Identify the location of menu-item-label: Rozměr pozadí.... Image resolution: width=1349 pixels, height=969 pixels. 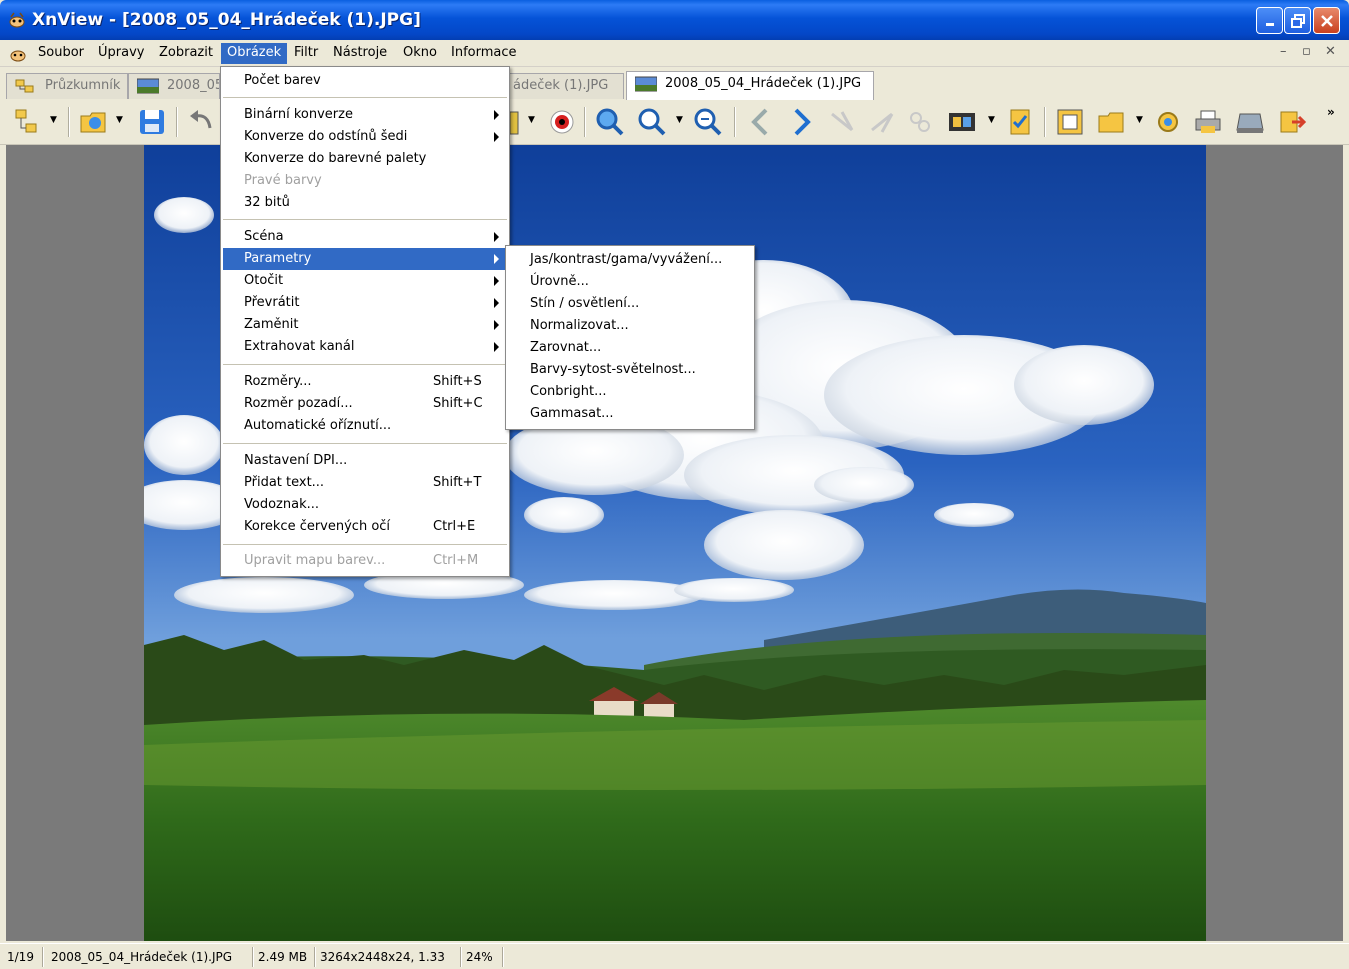
(298, 403).